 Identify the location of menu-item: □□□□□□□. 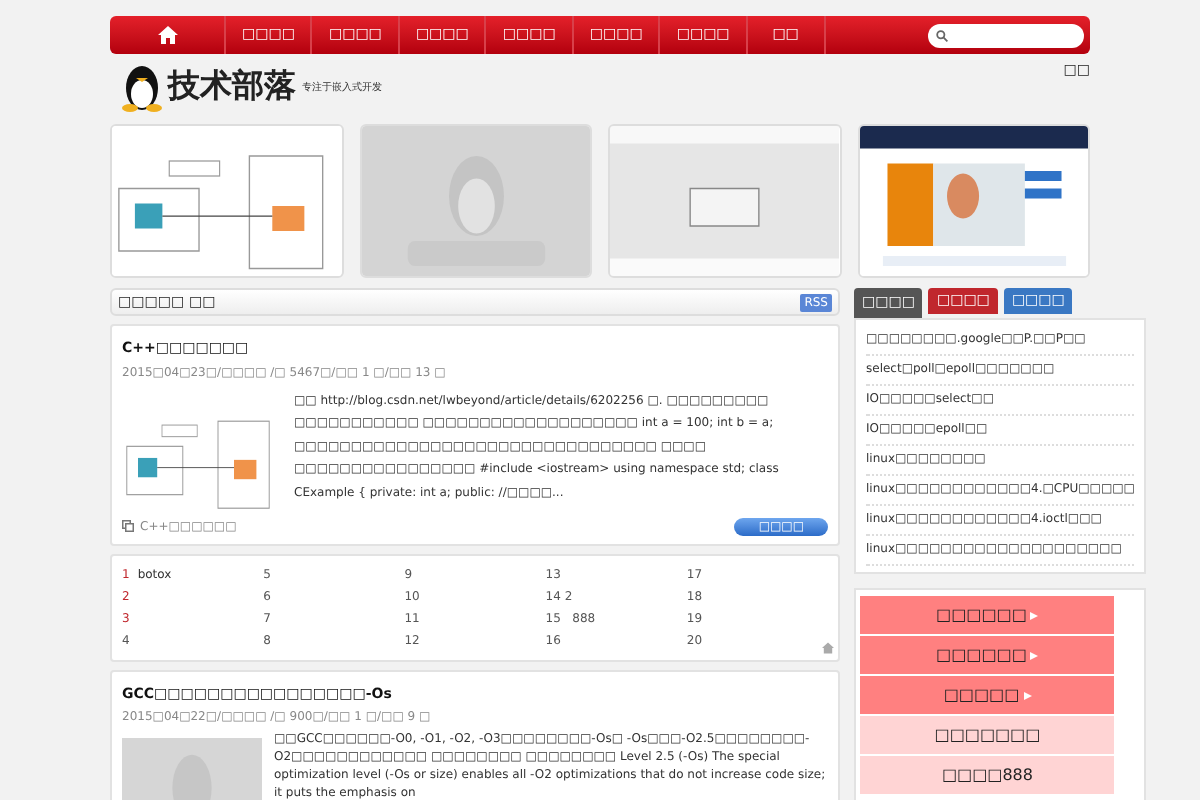
(987, 735).